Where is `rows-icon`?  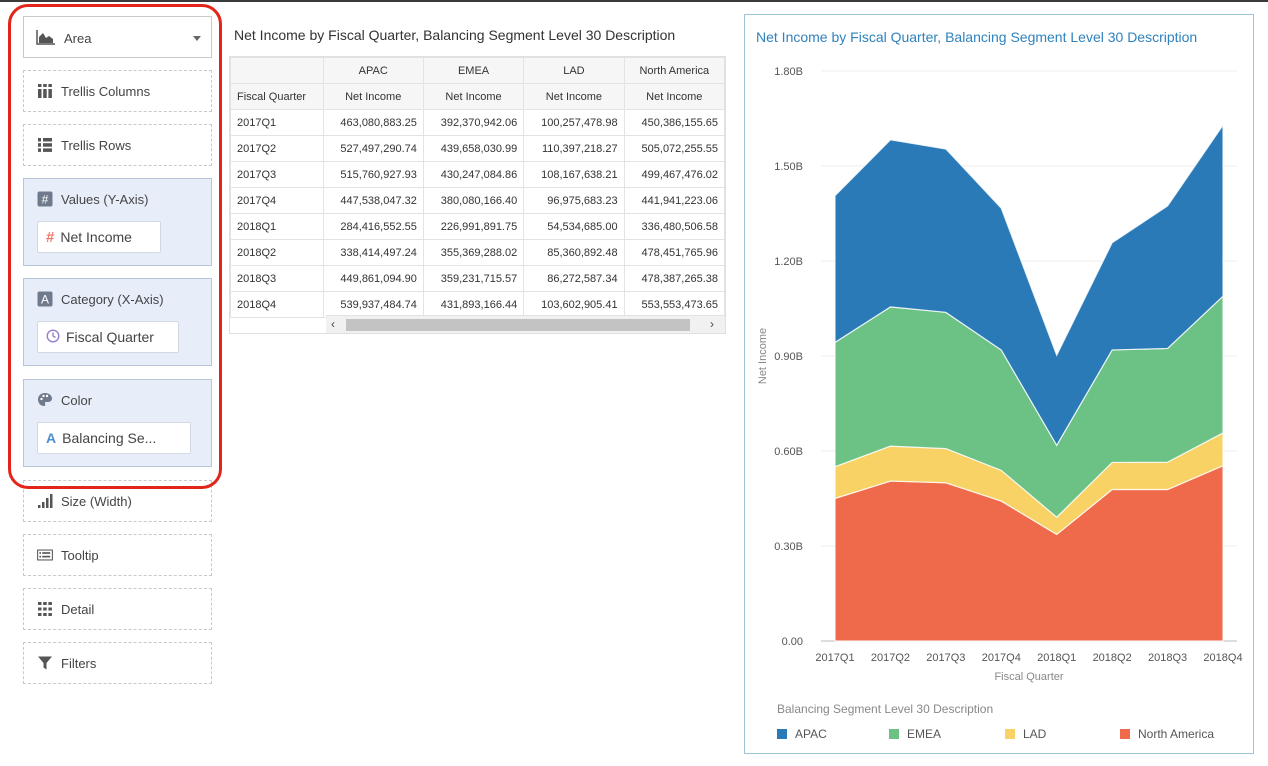
rows-icon is located at coordinates (45, 145).